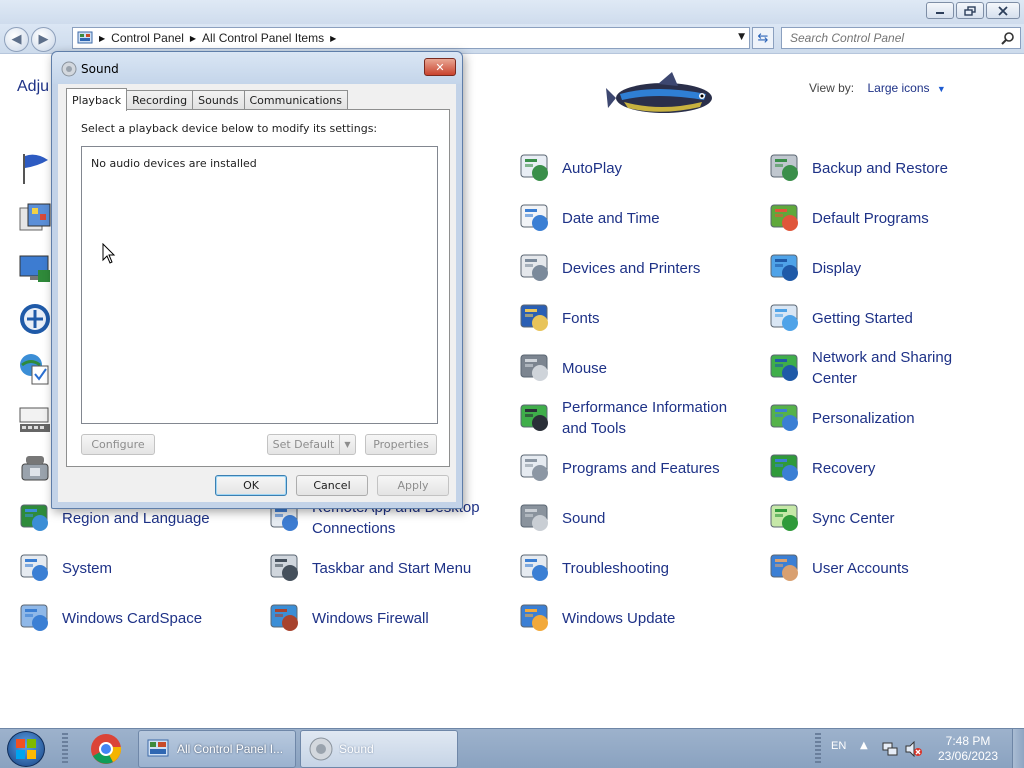  I want to click on cp-item-programs-and-features: Programs and Features, so click(633, 468).